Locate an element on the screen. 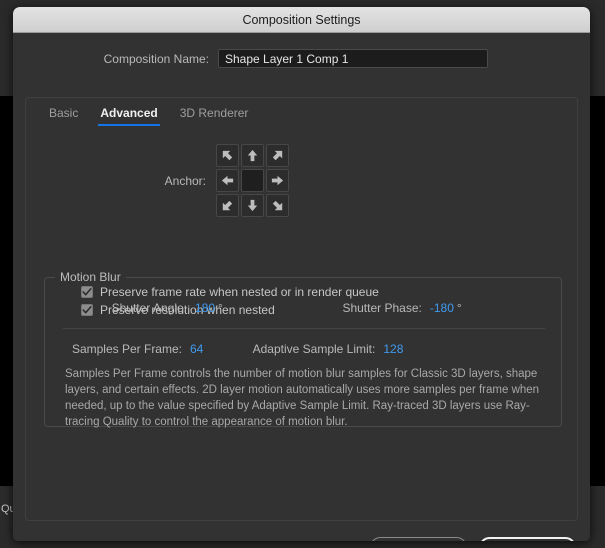  anchor-down-button is located at coordinates (252, 205).